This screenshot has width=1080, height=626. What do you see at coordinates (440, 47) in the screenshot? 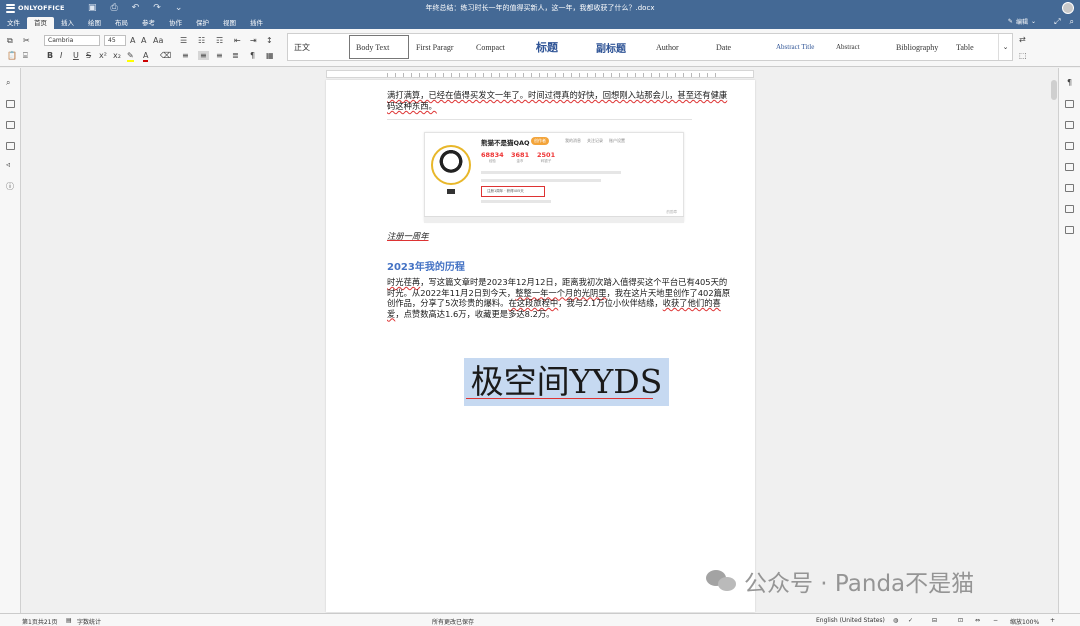
I see `style-first-paragraph: First Paragr` at bounding box center [440, 47].